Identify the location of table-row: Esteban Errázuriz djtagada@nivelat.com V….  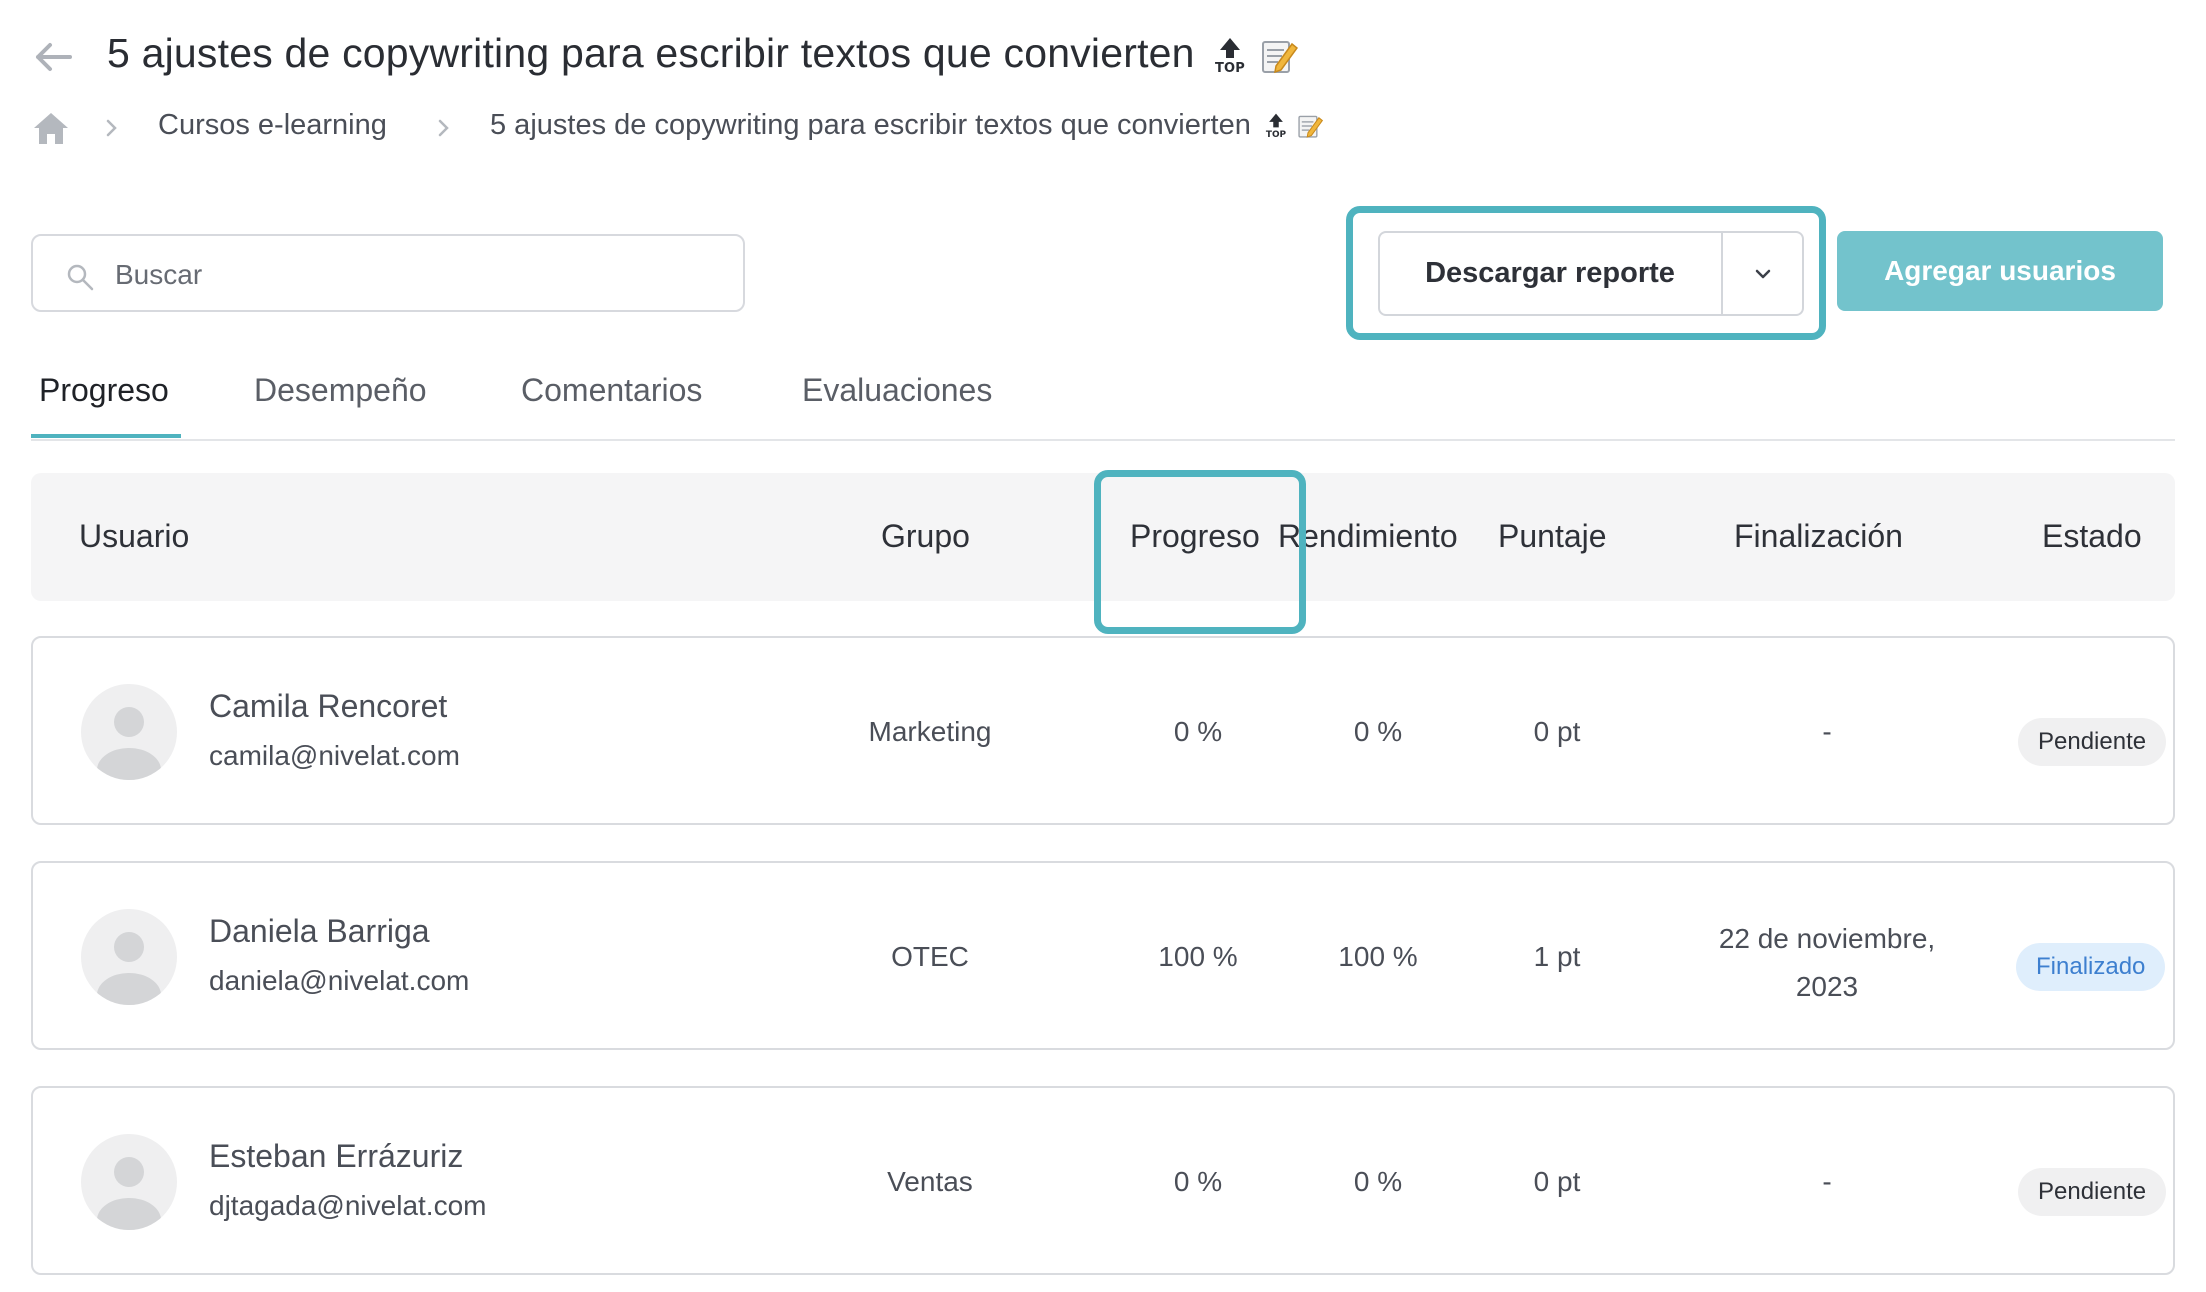
(1103, 1180).